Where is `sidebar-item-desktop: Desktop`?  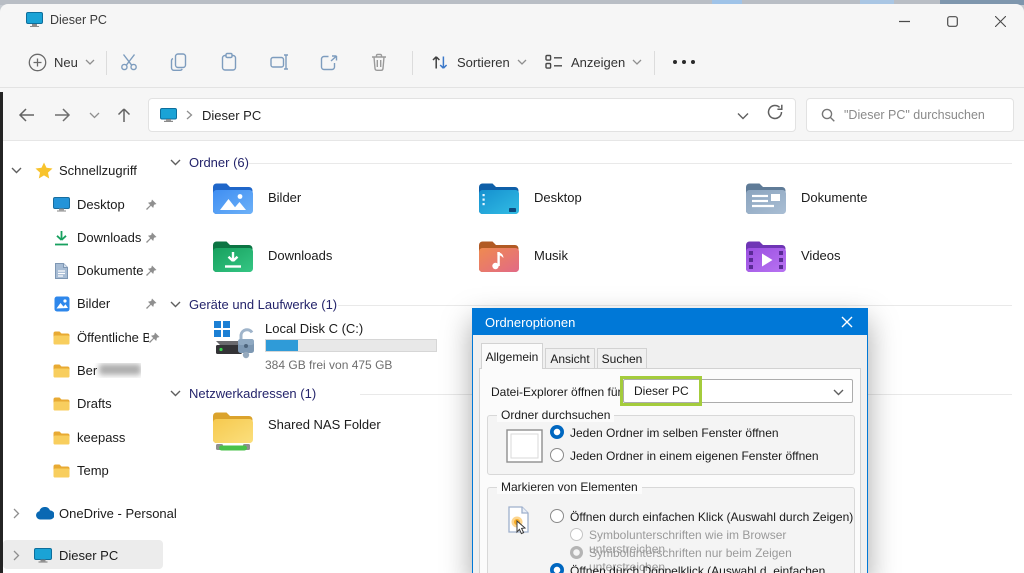 sidebar-item-desktop: Desktop is located at coordinates (82, 204).